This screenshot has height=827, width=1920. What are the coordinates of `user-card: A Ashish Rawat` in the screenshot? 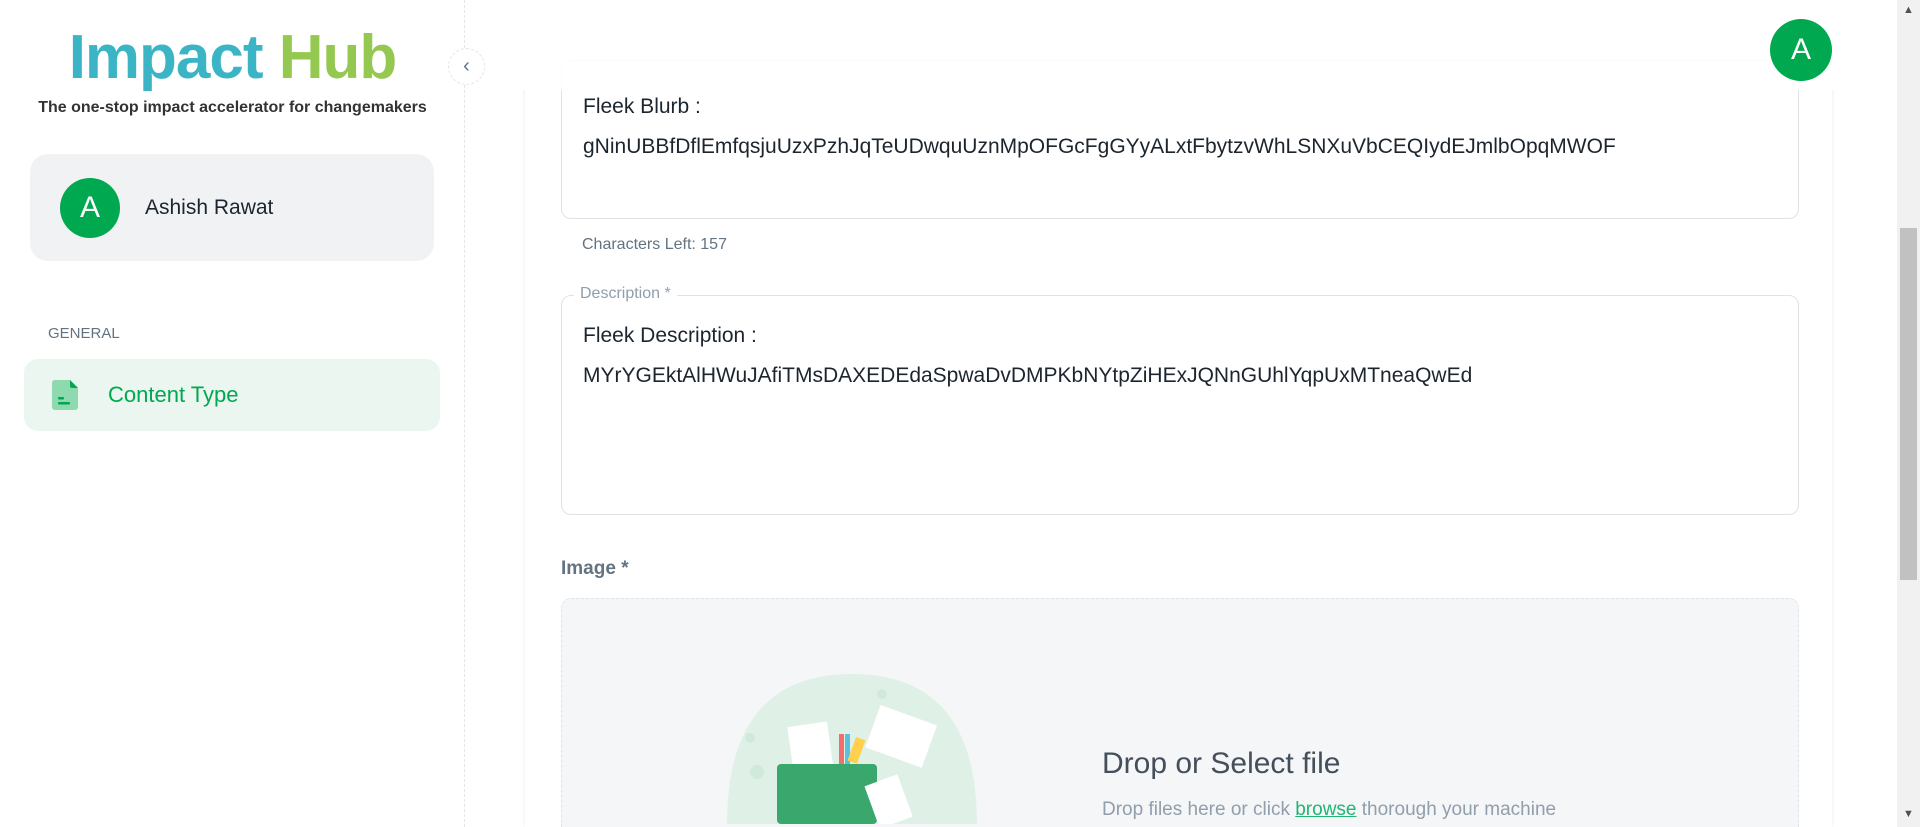 It's located at (232, 207).